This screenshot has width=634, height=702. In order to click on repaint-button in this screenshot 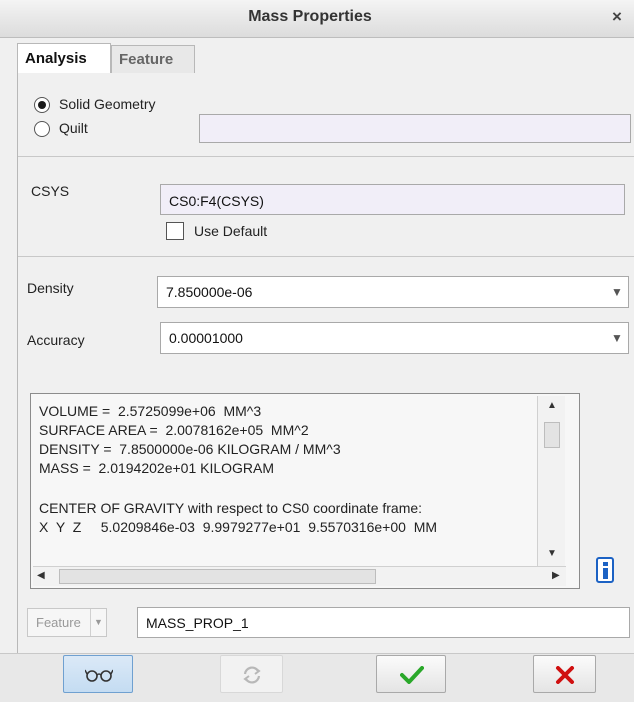, I will do `click(251, 674)`.